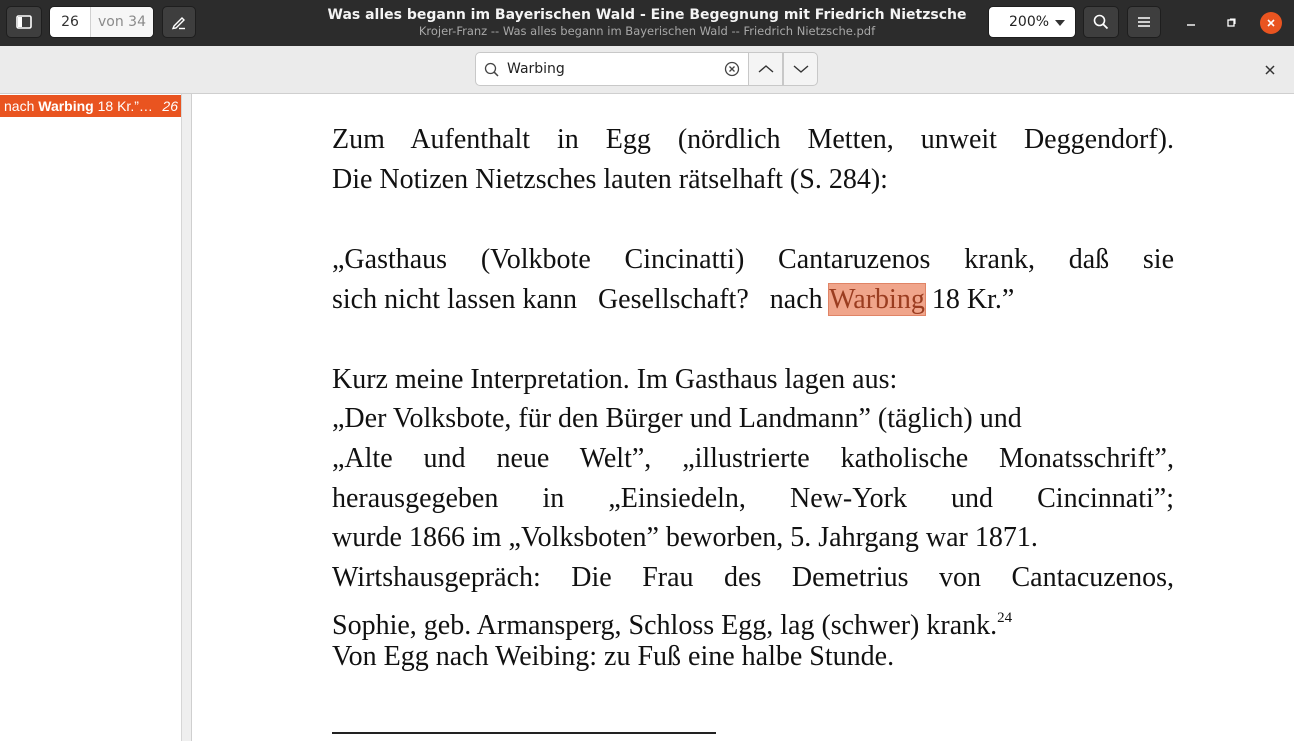 Image resolution: width=1294 pixels, height=741 pixels. I want to click on find-input: Warbing, so click(612, 69).